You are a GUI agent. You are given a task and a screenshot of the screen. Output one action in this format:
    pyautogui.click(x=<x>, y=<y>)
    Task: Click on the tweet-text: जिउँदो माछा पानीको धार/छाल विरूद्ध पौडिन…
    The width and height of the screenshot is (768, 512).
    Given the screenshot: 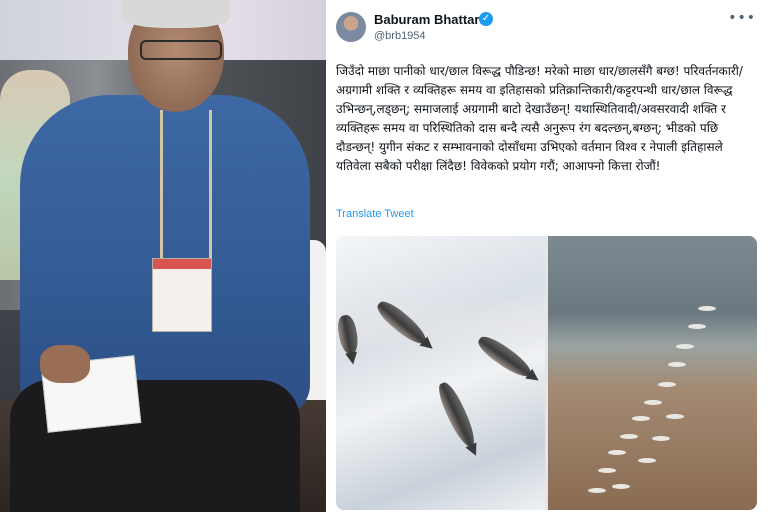 What is the action you would take?
    pyautogui.click(x=539, y=118)
    